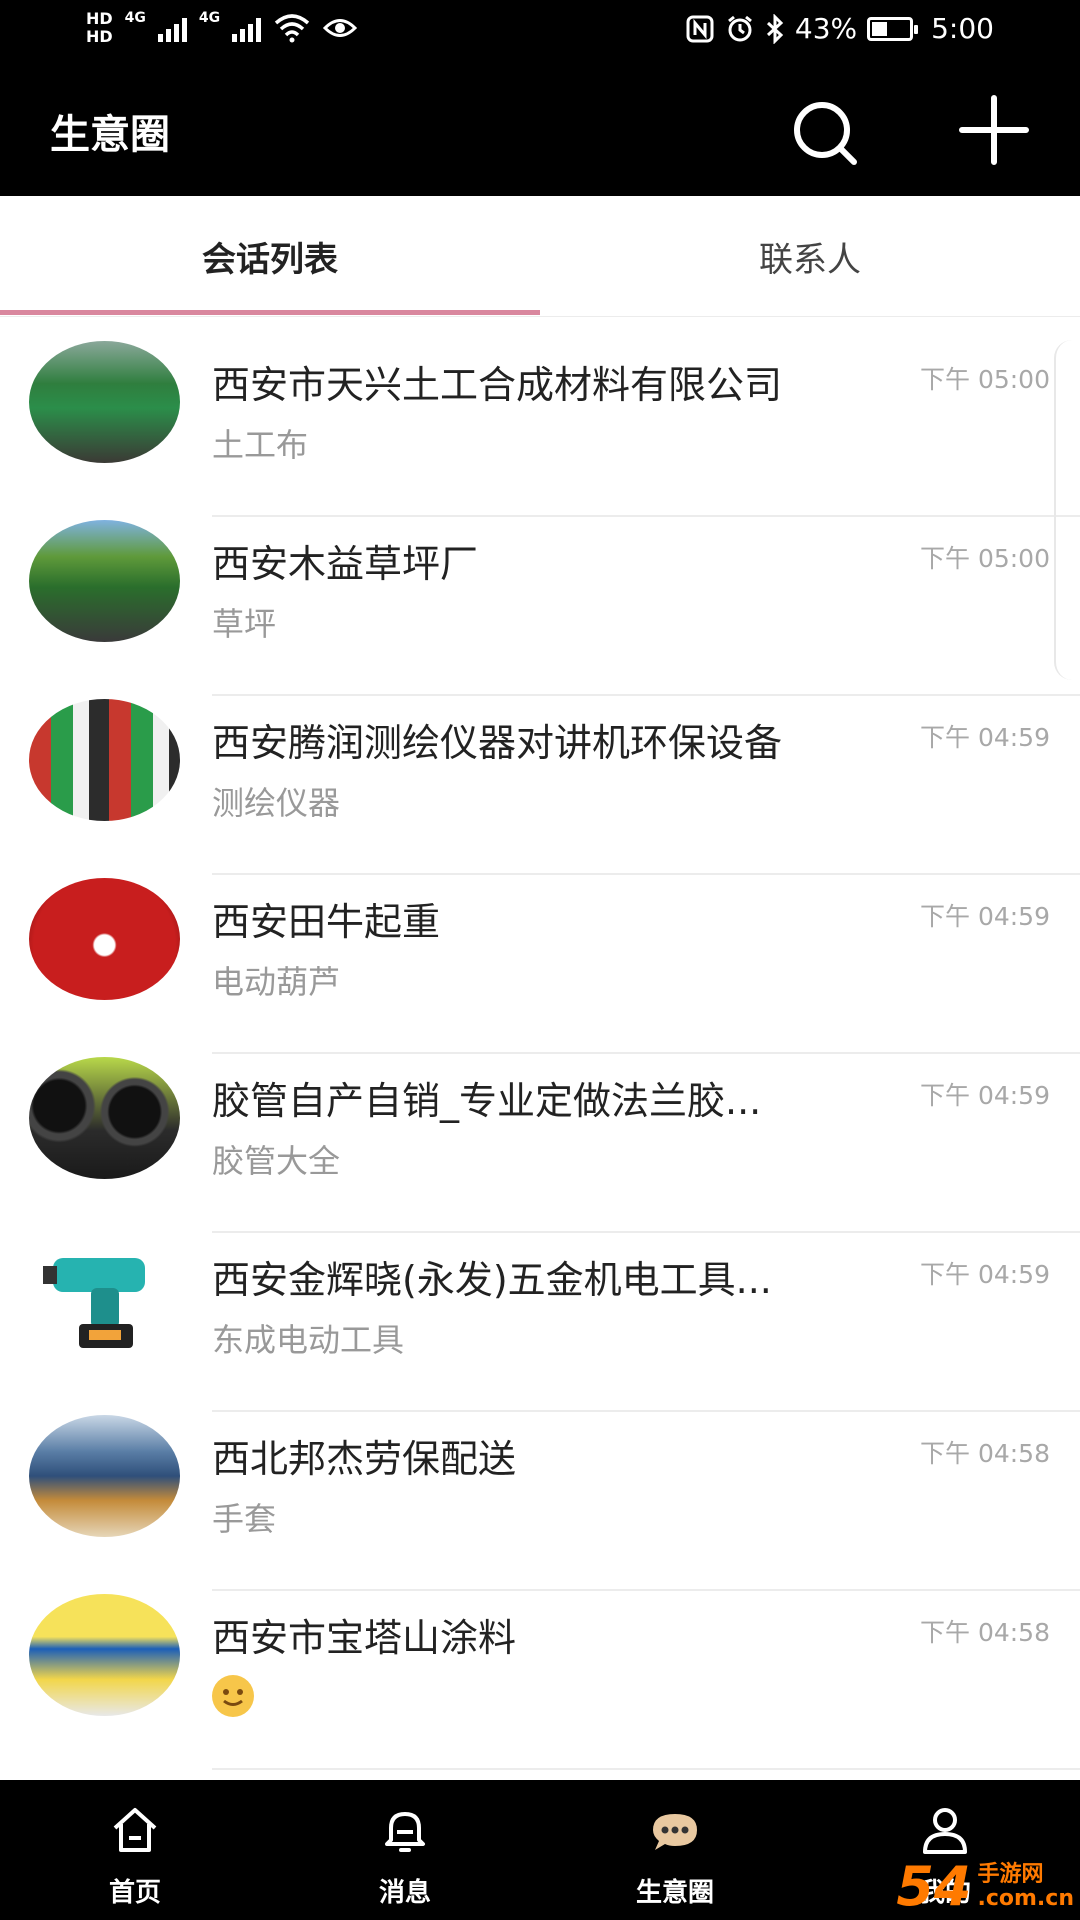  I want to click on battery-icon, so click(893, 28).